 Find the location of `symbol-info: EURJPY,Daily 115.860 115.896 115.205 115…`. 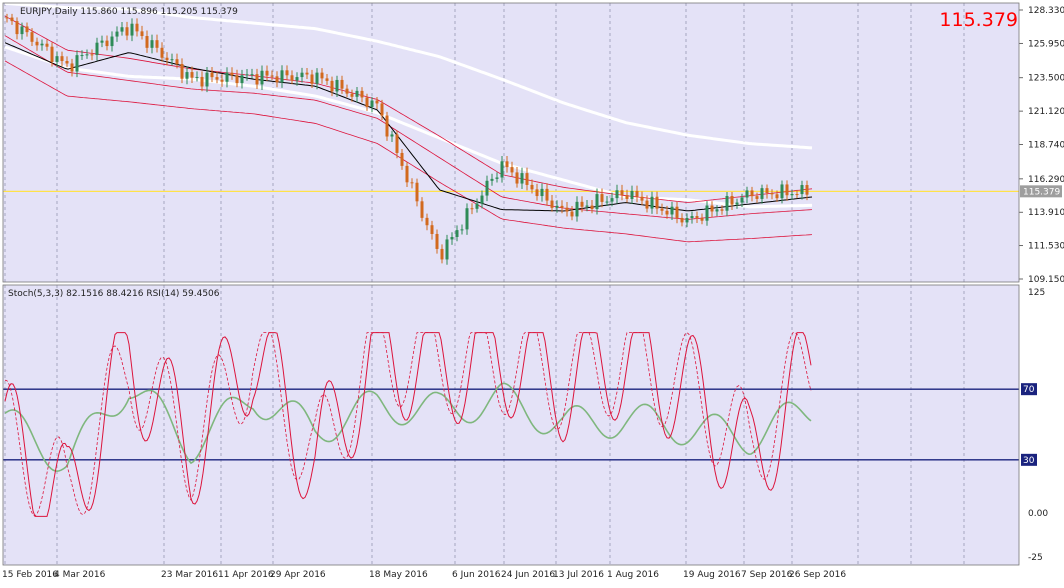

symbol-info: EURJPY,Daily 115.860 115.896 115.205 115… is located at coordinates (129, 12).